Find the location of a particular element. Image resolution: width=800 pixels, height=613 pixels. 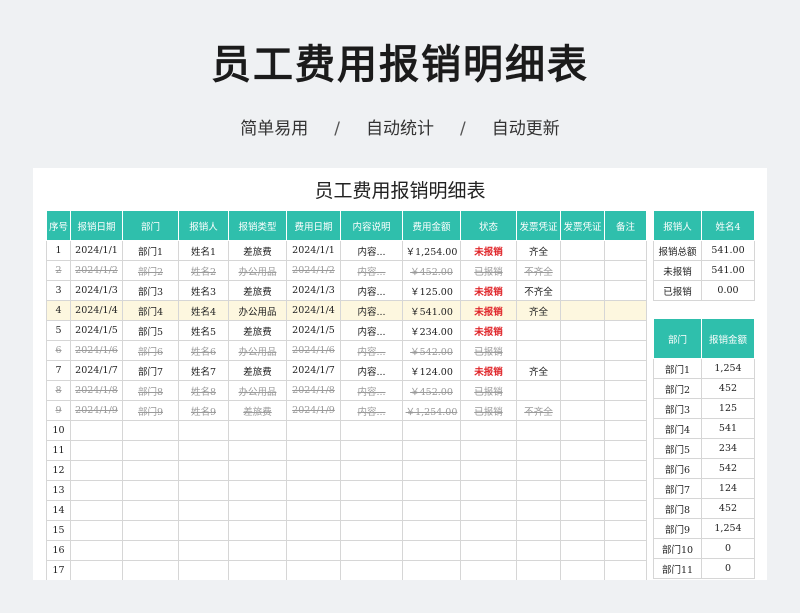

cell-amount: ￥452.00 is located at coordinates (431, 390).